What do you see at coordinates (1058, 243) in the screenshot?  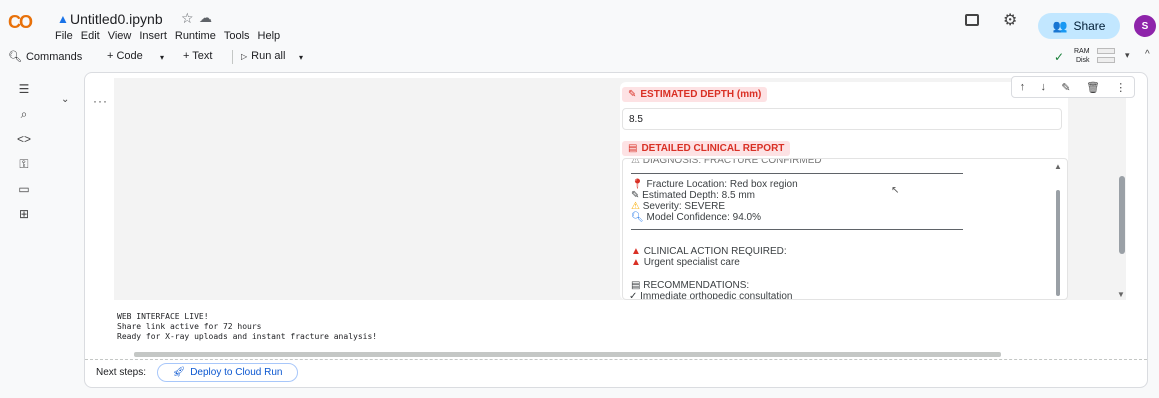 I see `report-scrollbar` at bounding box center [1058, 243].